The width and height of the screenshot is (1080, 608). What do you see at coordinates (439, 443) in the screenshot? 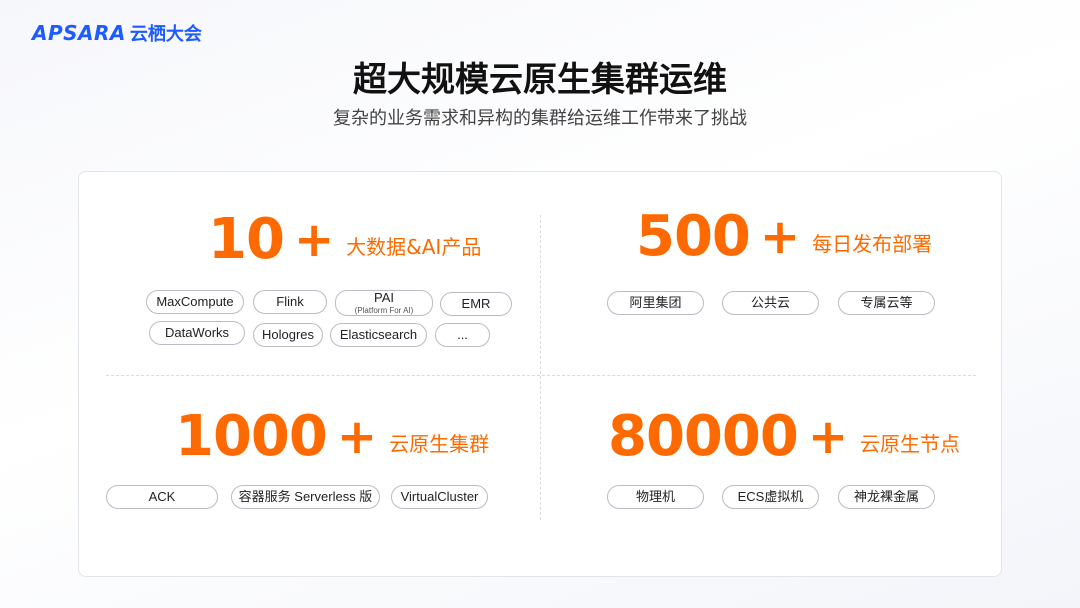
I see `stat-label: 云原生集群` at bounding box center [439, 443].